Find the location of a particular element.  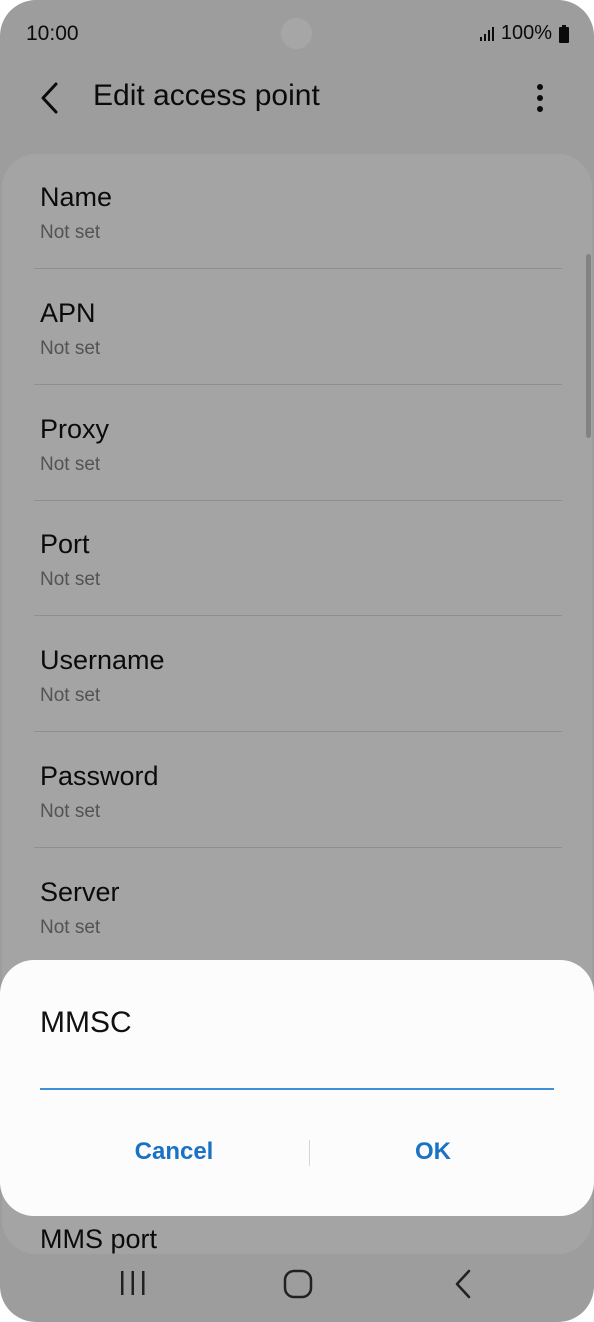

dialog-title: MMSC is located at coordinates (86, 1022).